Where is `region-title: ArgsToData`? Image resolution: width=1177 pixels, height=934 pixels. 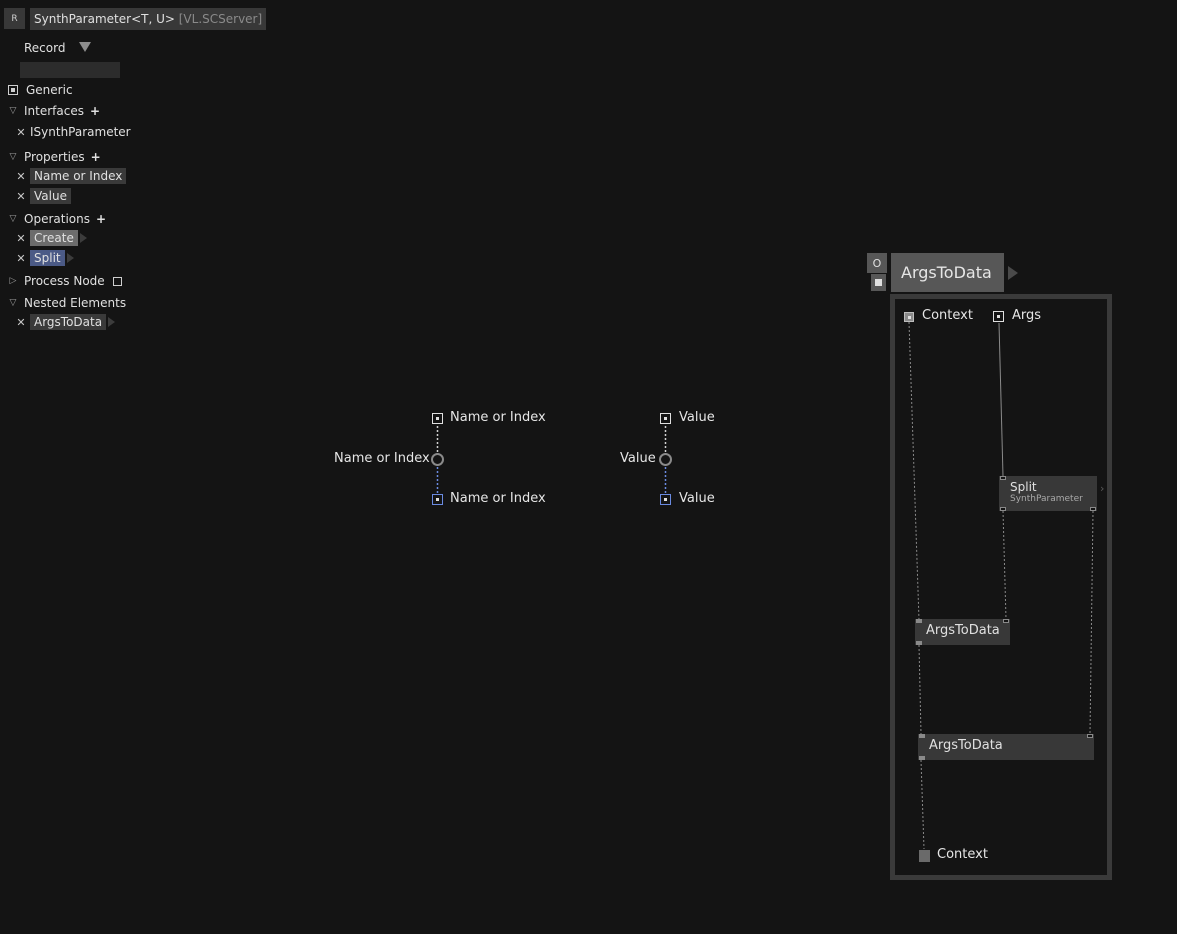 region-title: ArgsToData is located at coordinates (947, 272).